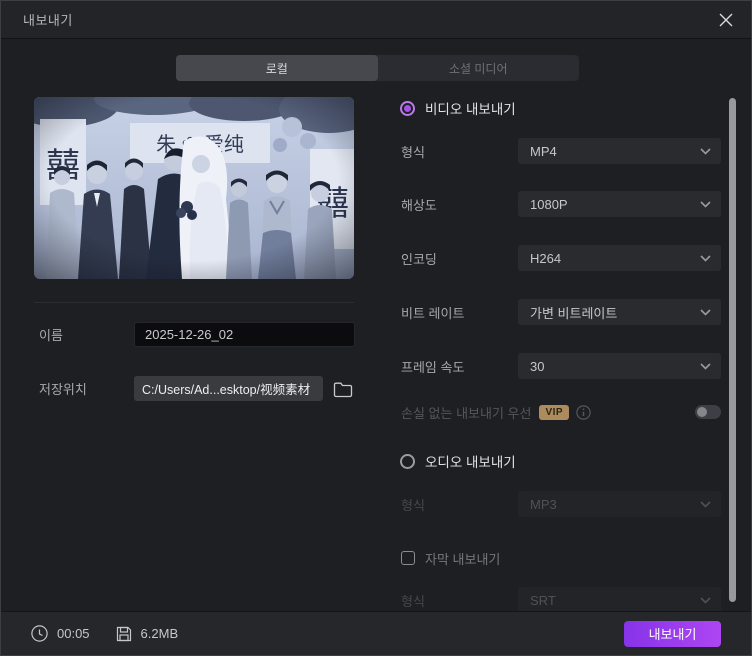 The height and width of the screenshot is (656, 752). Describe the element at coordinates (470, 462) in the screenshot. I see `audio-export-label: 오디오 내보내기` at that location.